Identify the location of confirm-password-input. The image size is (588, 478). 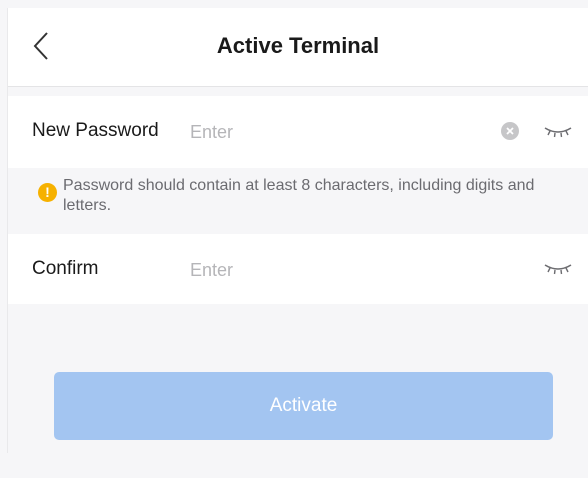
(350, 270).